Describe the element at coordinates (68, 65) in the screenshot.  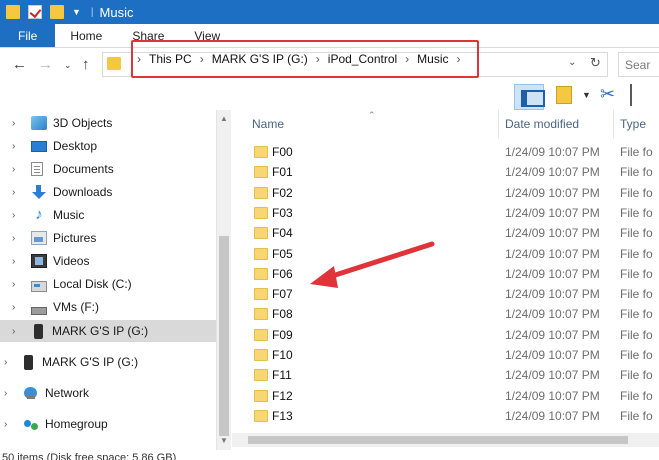
I see `recent-locations-chevron-icon: ⌄` at that location.